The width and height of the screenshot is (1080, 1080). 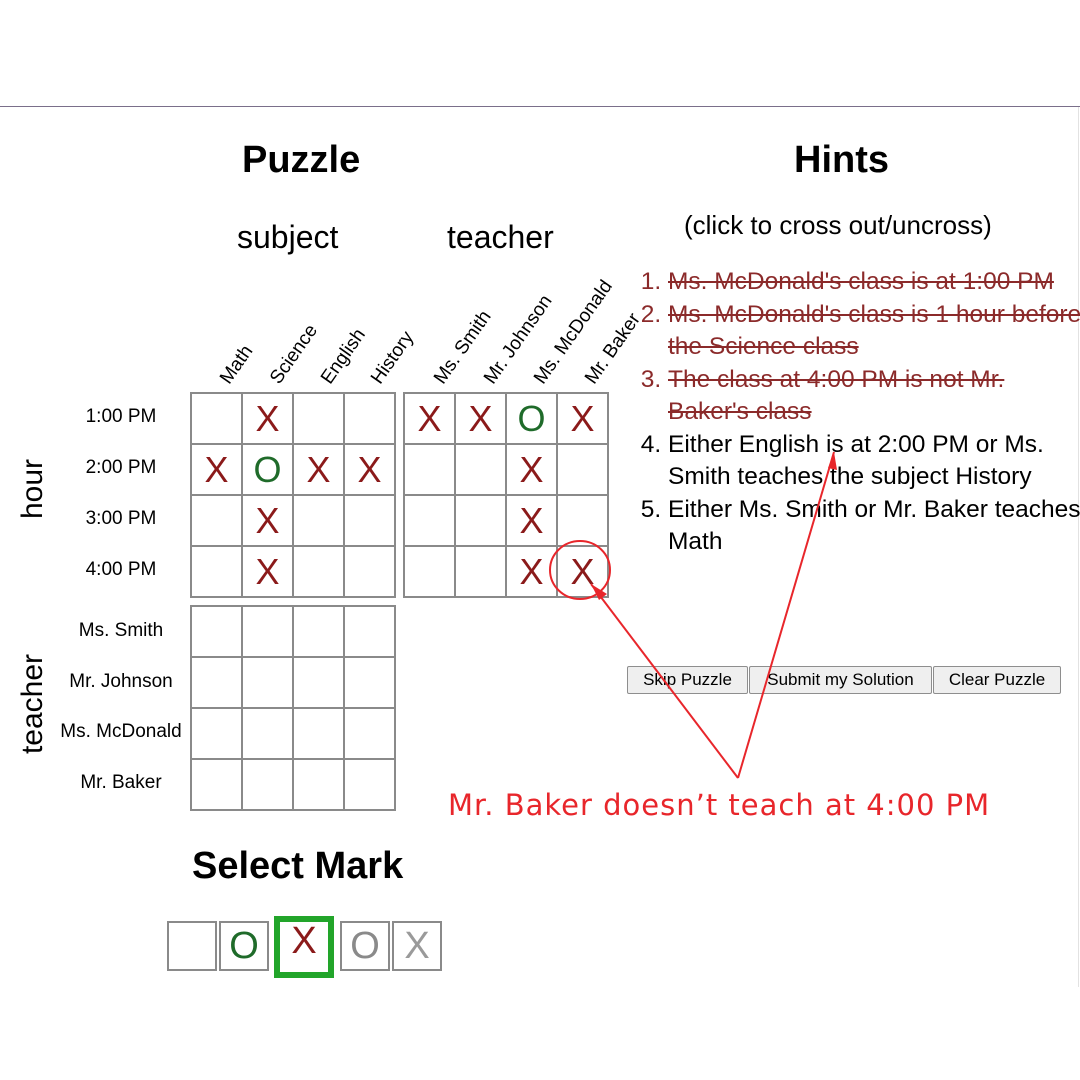 What do you see at coordinates (664, 681) in the screenshot?
I see `annotation-arrow-line-left` at bounding box center [664, 681].